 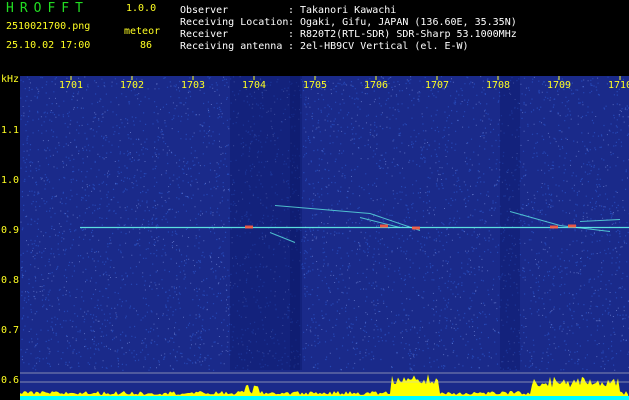 I want to click on file-name: 2510021700.png, so click(x=48, y=26).